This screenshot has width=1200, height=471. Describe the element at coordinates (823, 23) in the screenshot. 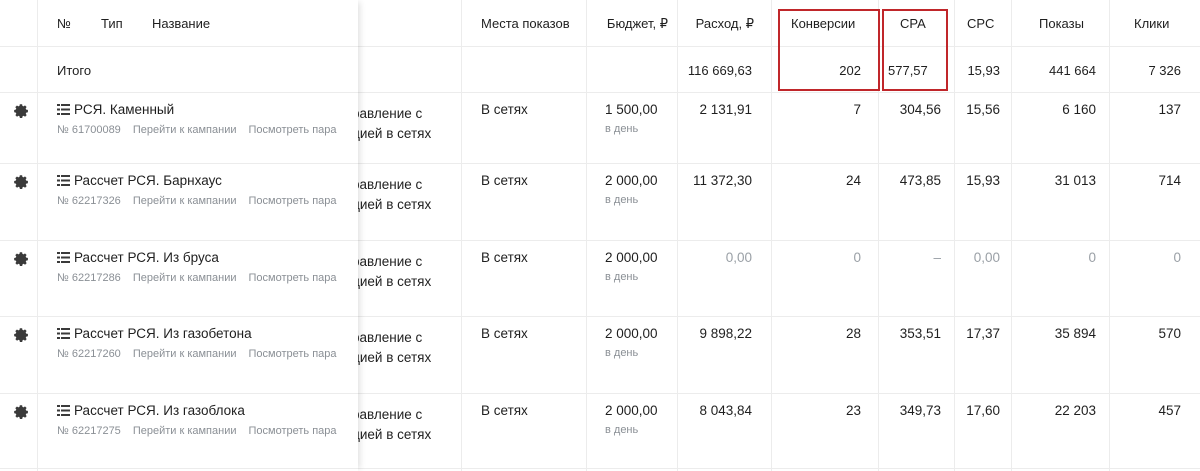

I see `header-conversions: Конверсии` at that location.